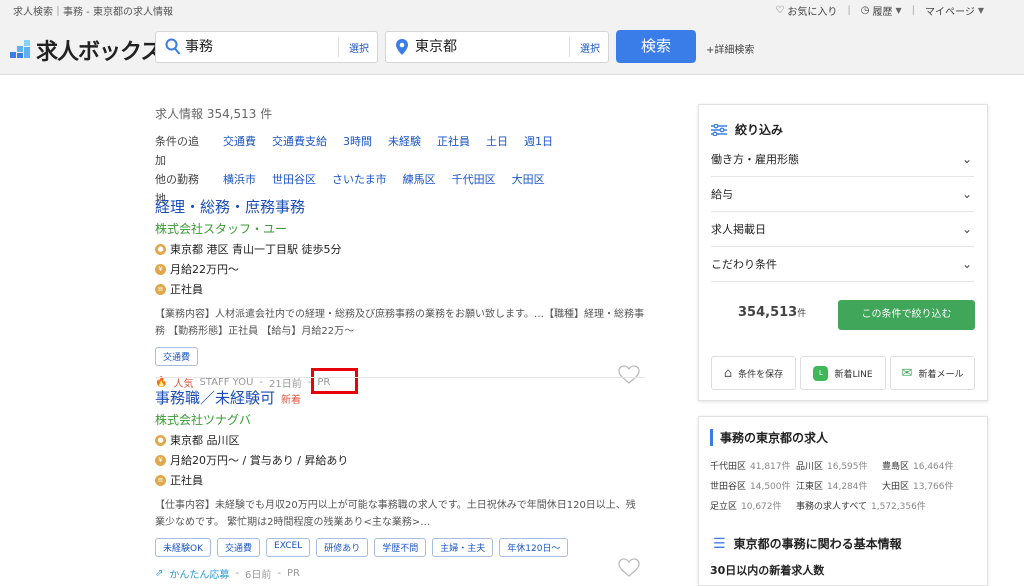 This screenshot has height=586, width=1024. I want to click on search-button: 検索, so click(656, 46).